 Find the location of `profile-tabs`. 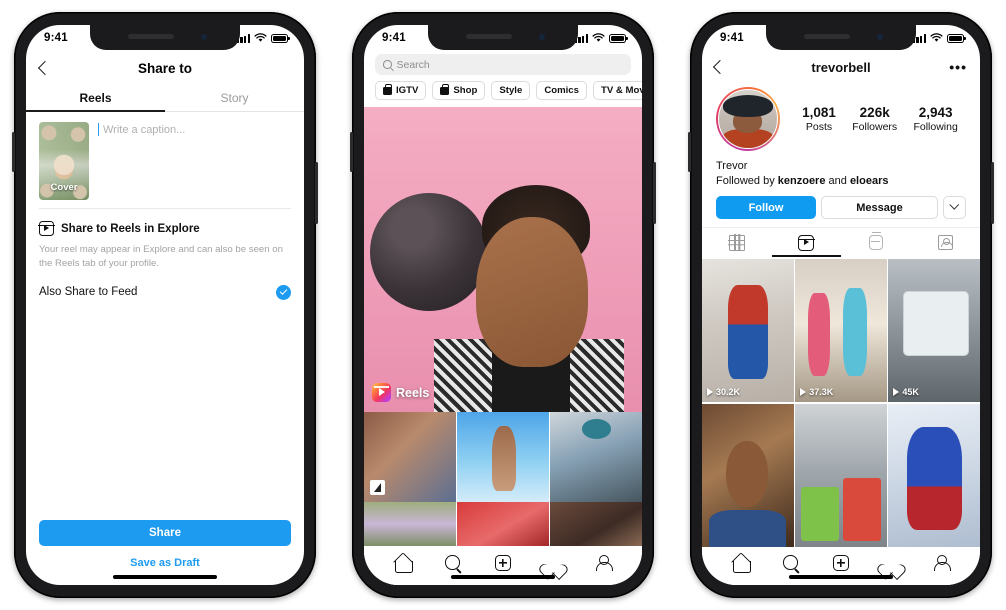

profile-tabs is located at coordinates (841, 242).